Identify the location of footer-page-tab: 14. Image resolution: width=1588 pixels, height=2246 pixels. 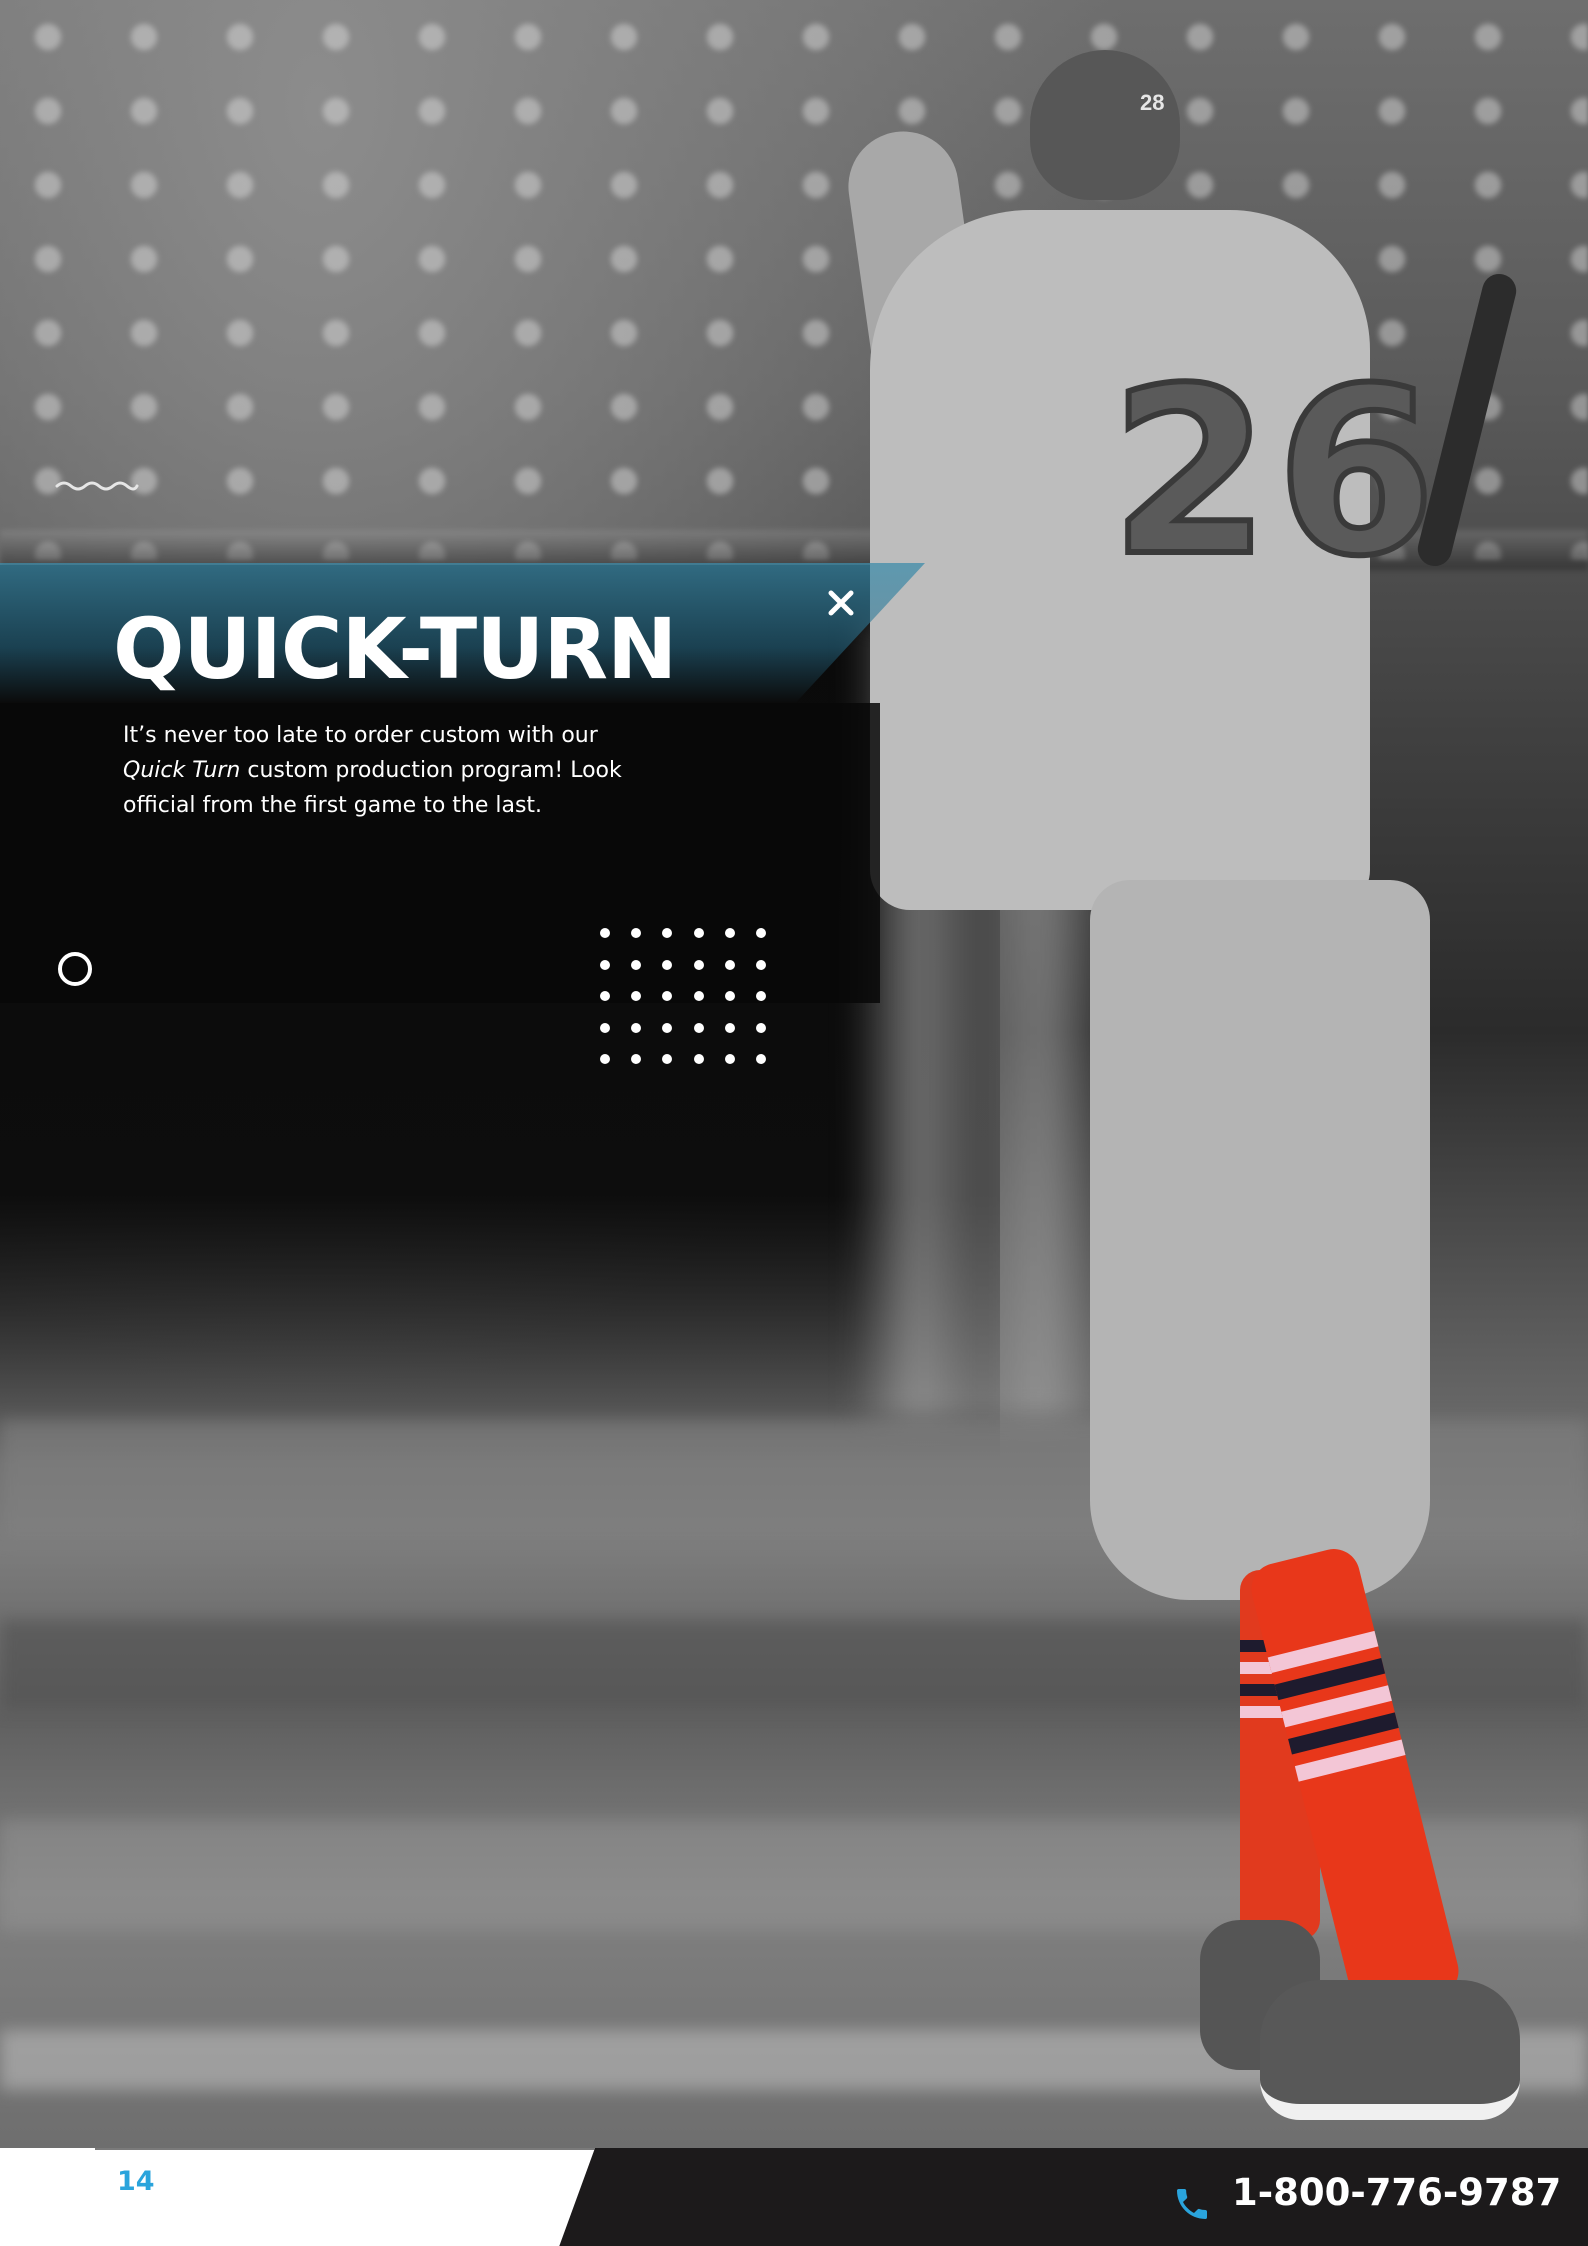
(297, 2197).